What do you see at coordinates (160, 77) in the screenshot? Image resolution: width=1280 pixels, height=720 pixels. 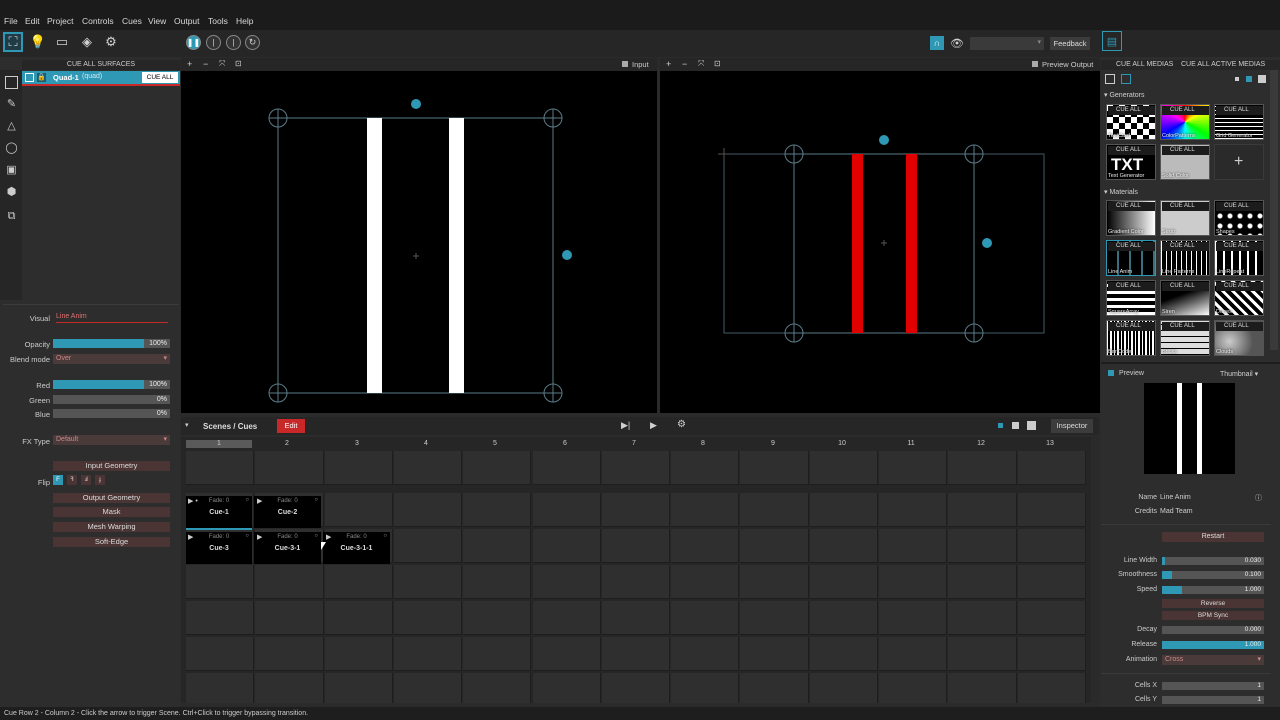 I see `surface-cue-all-button: CUE ALL` at bounding box center [160, 77].